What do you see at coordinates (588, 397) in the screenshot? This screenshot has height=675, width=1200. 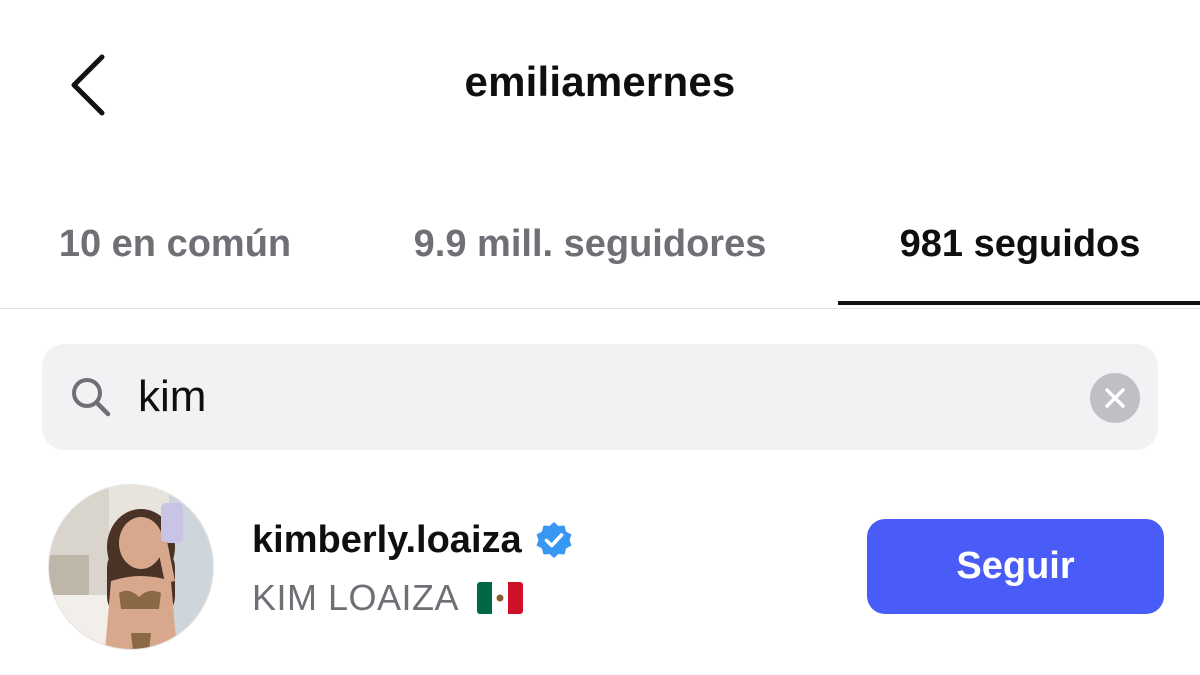 I see `search-input` at bounding box center [588, 397].